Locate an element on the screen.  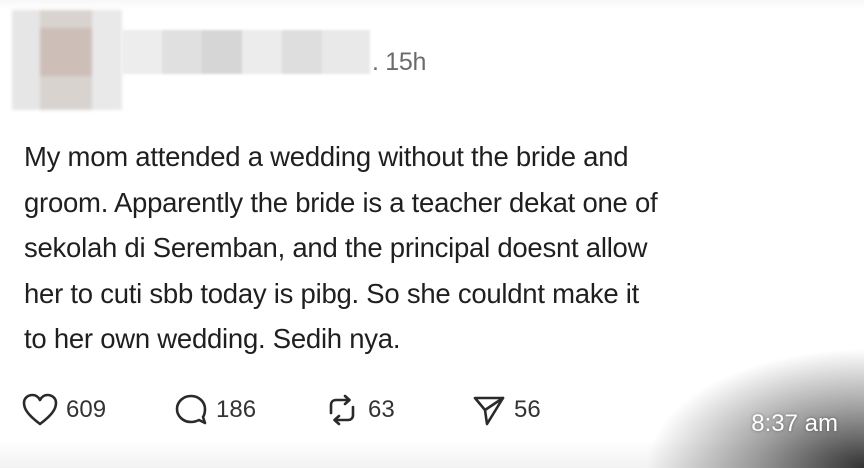
avatar is located at coordinates (67, 60).